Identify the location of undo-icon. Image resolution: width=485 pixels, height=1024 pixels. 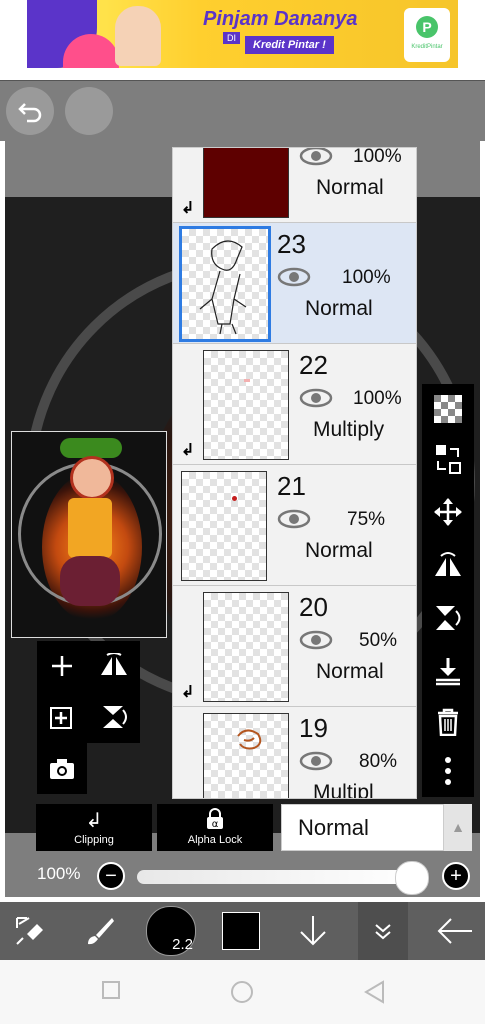
(30, 113).